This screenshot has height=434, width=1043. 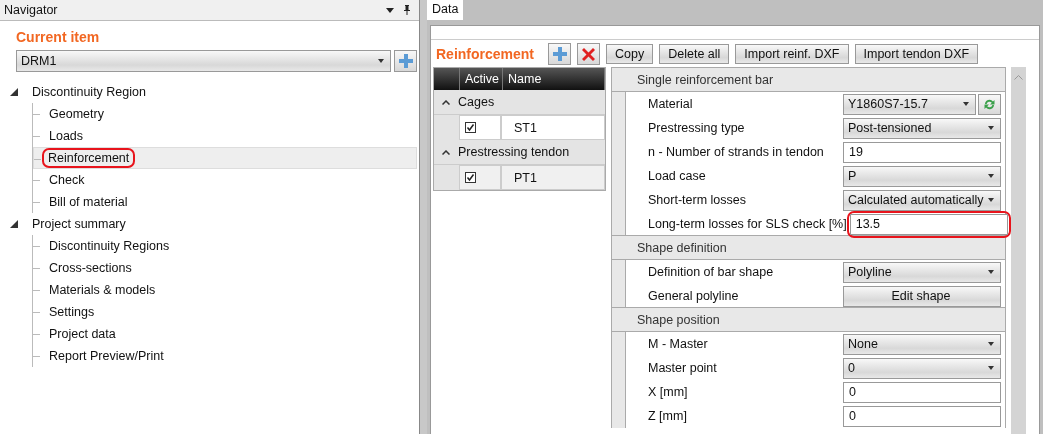 I want to click on property-label: Z [mm], so click(x=667, y=416).